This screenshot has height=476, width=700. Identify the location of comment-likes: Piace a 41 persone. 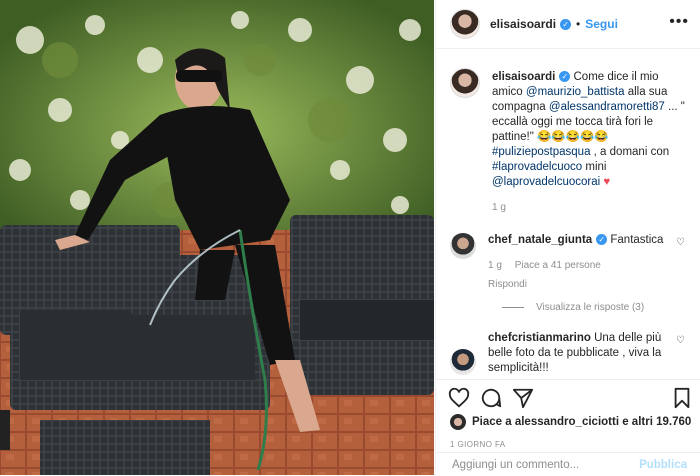
(558, 265).